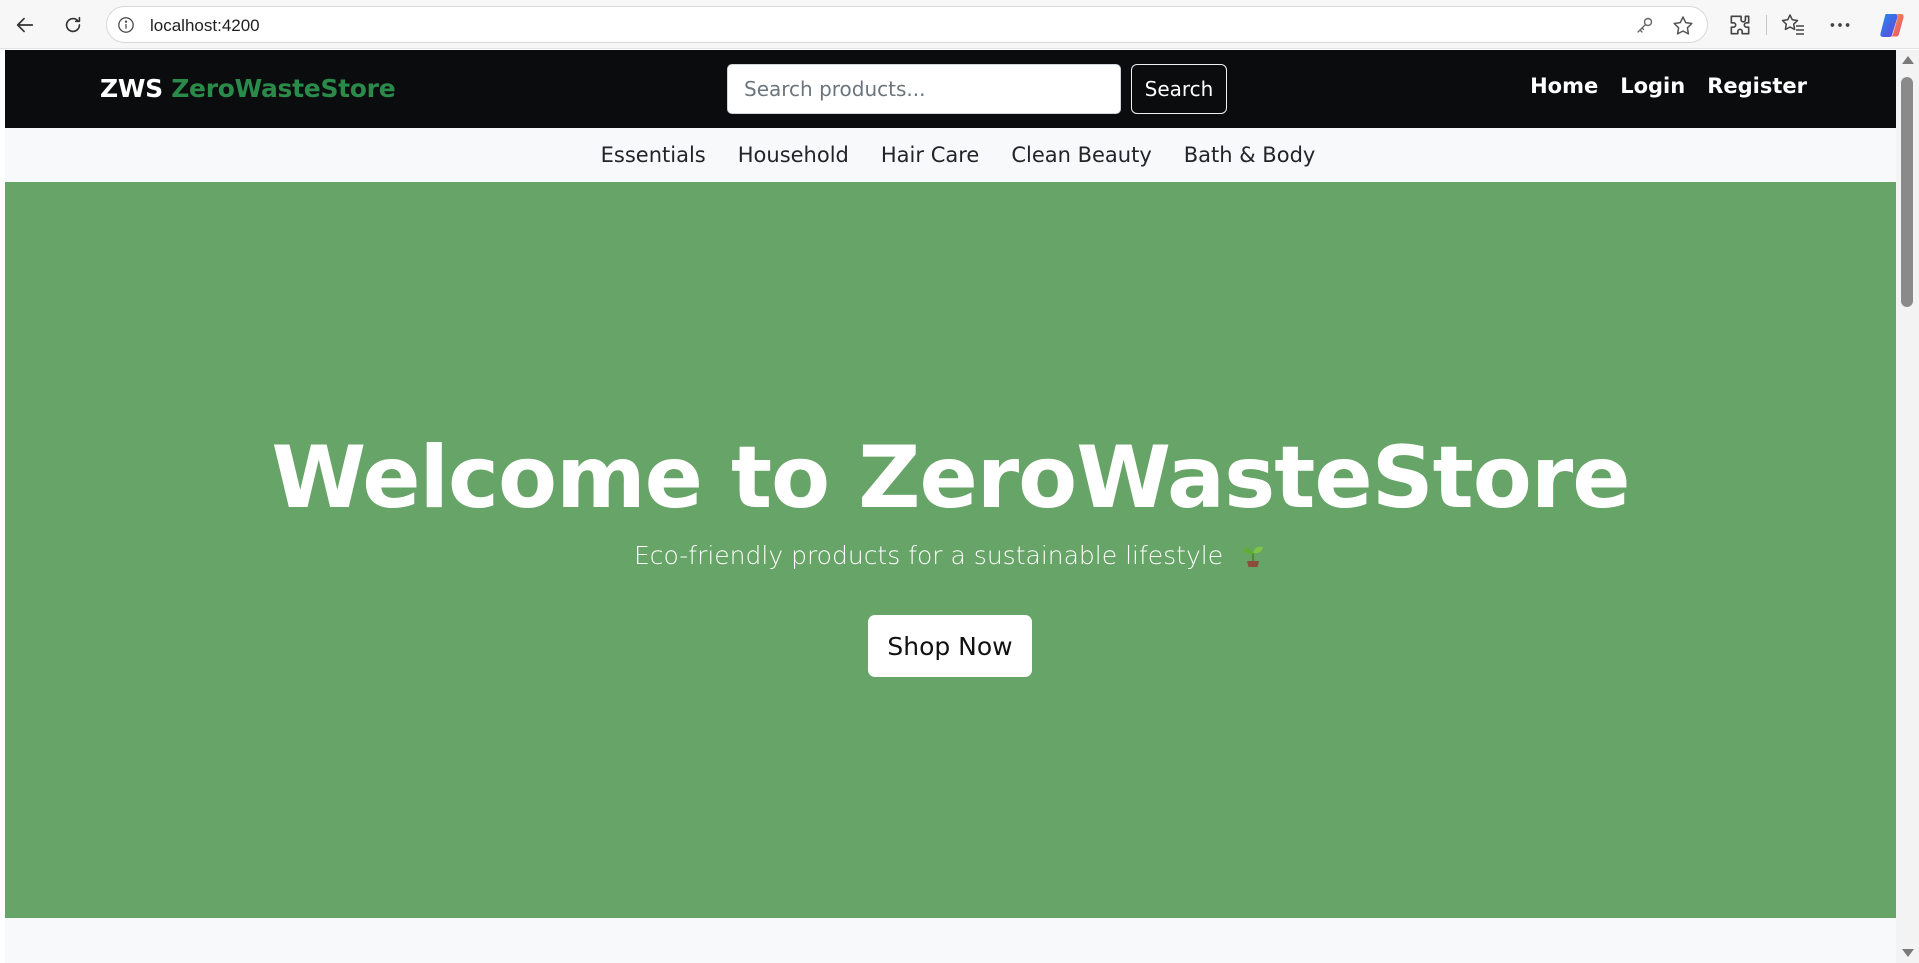  Describe the element at coordinates (1908, 953) in the screenshot. I see `scroll-down-arrow-icon` at that location.